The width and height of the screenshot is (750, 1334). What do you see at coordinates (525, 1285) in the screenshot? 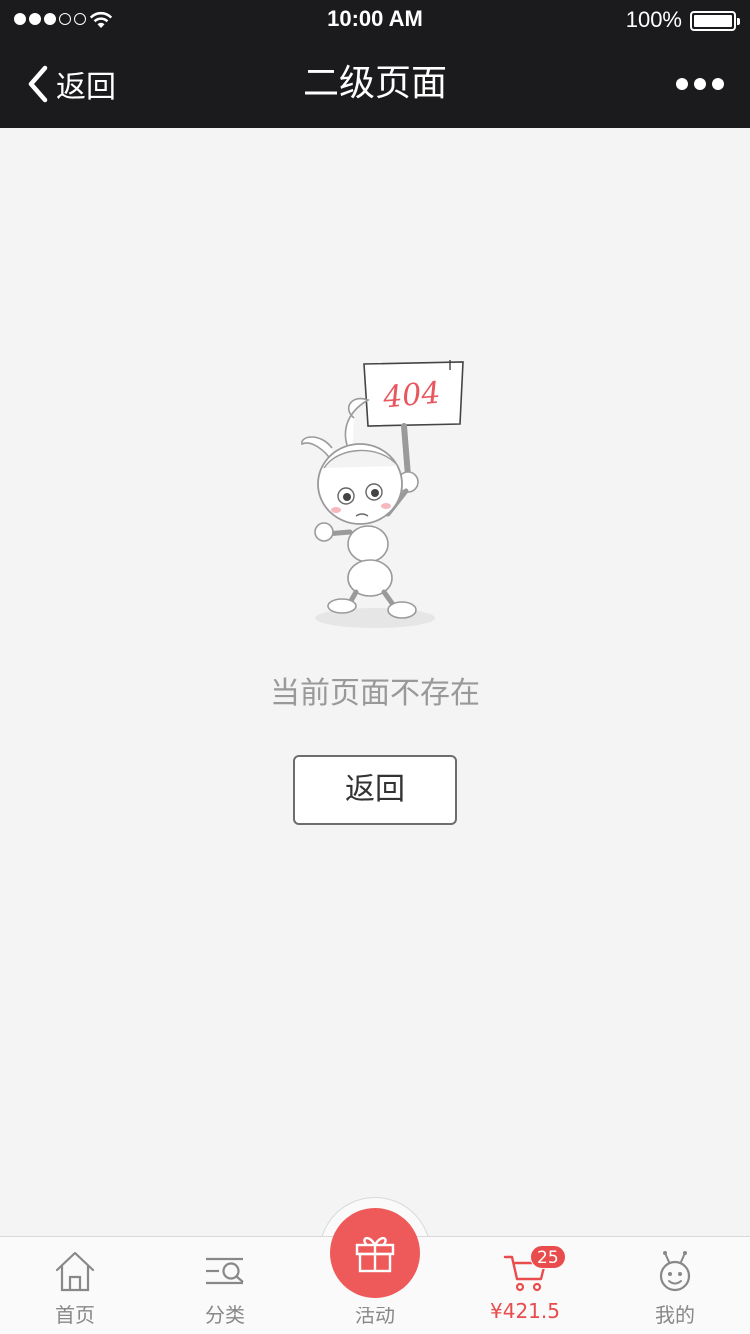
I see `tab-cart: 25 ¥421.5` at bounding box center [525, 1285].